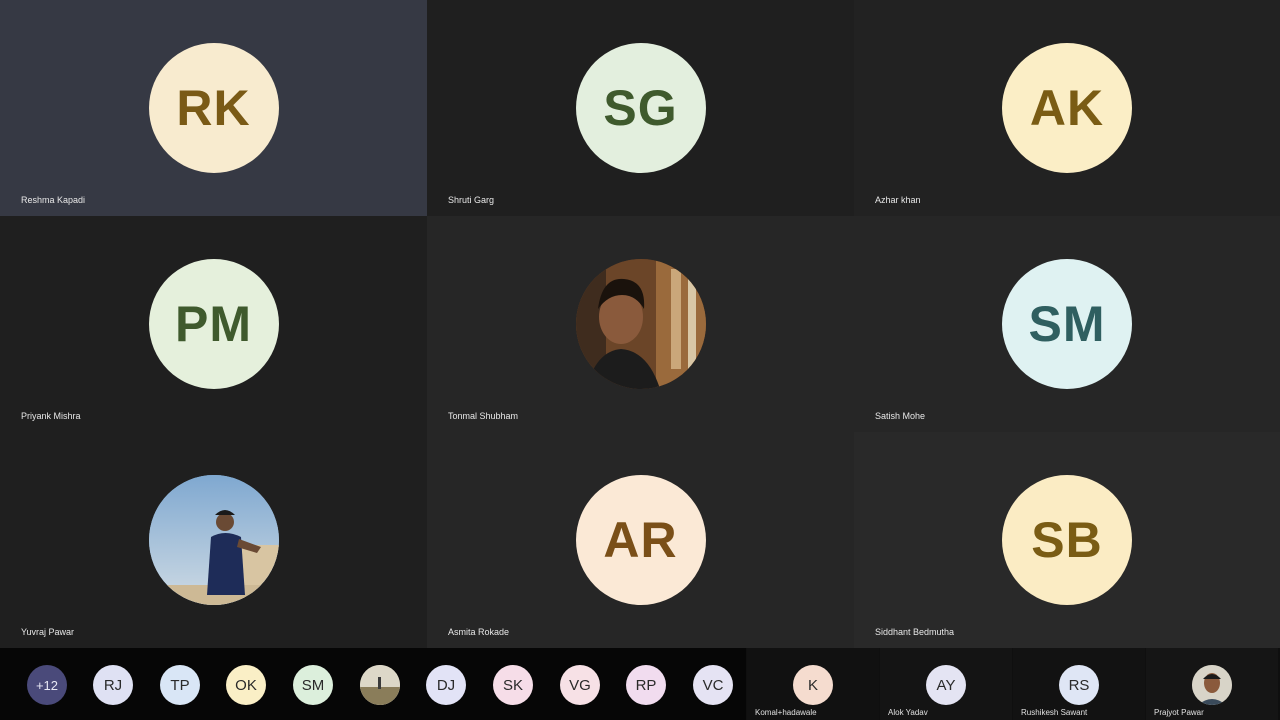  I want to click on participant-card: Prajyot Pawar, so click(1212, 684).